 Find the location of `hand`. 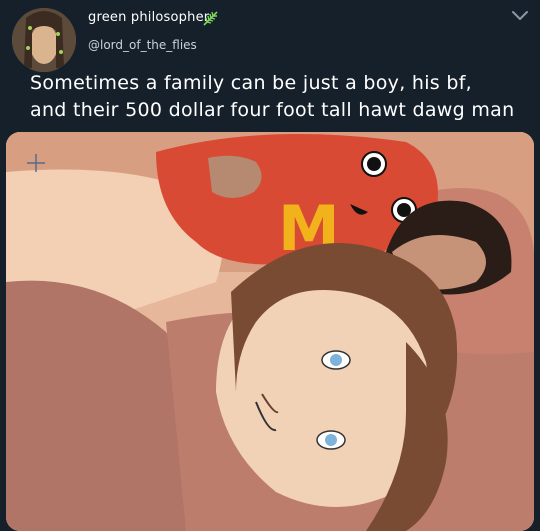

hand is located at coordinates (235, 176).